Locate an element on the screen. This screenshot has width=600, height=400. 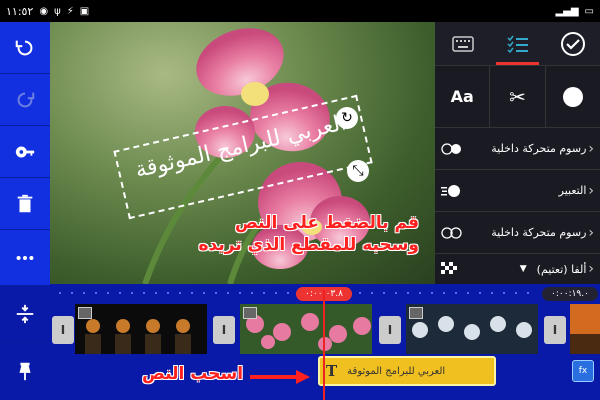
text-layer-label: العربي للبرامج الموثوقة is located at coordinates (396, 371).